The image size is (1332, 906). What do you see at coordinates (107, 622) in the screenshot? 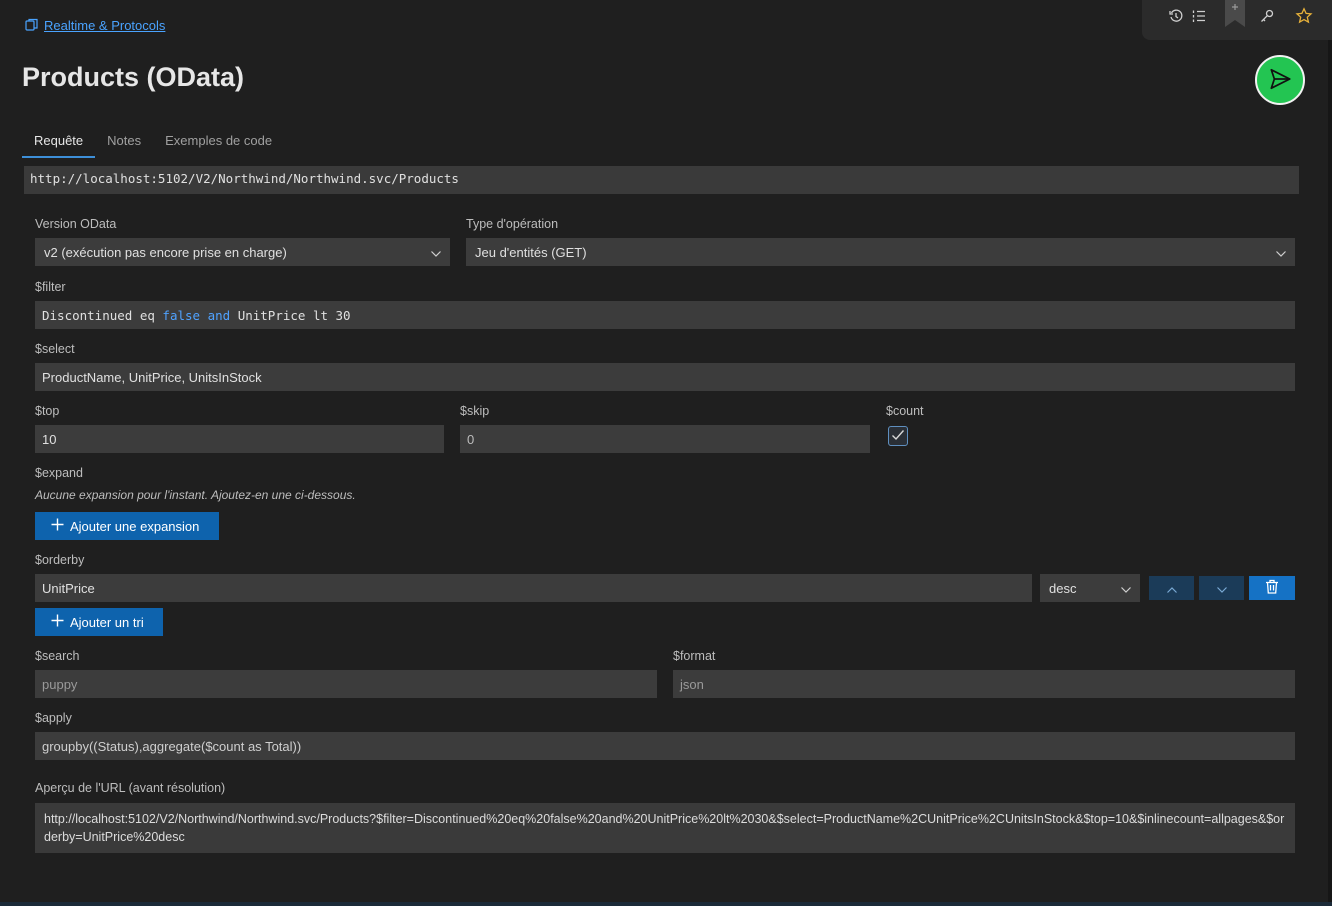
I see `add-sort-label: Ajouter un tri` at bounding box center [107, 622].